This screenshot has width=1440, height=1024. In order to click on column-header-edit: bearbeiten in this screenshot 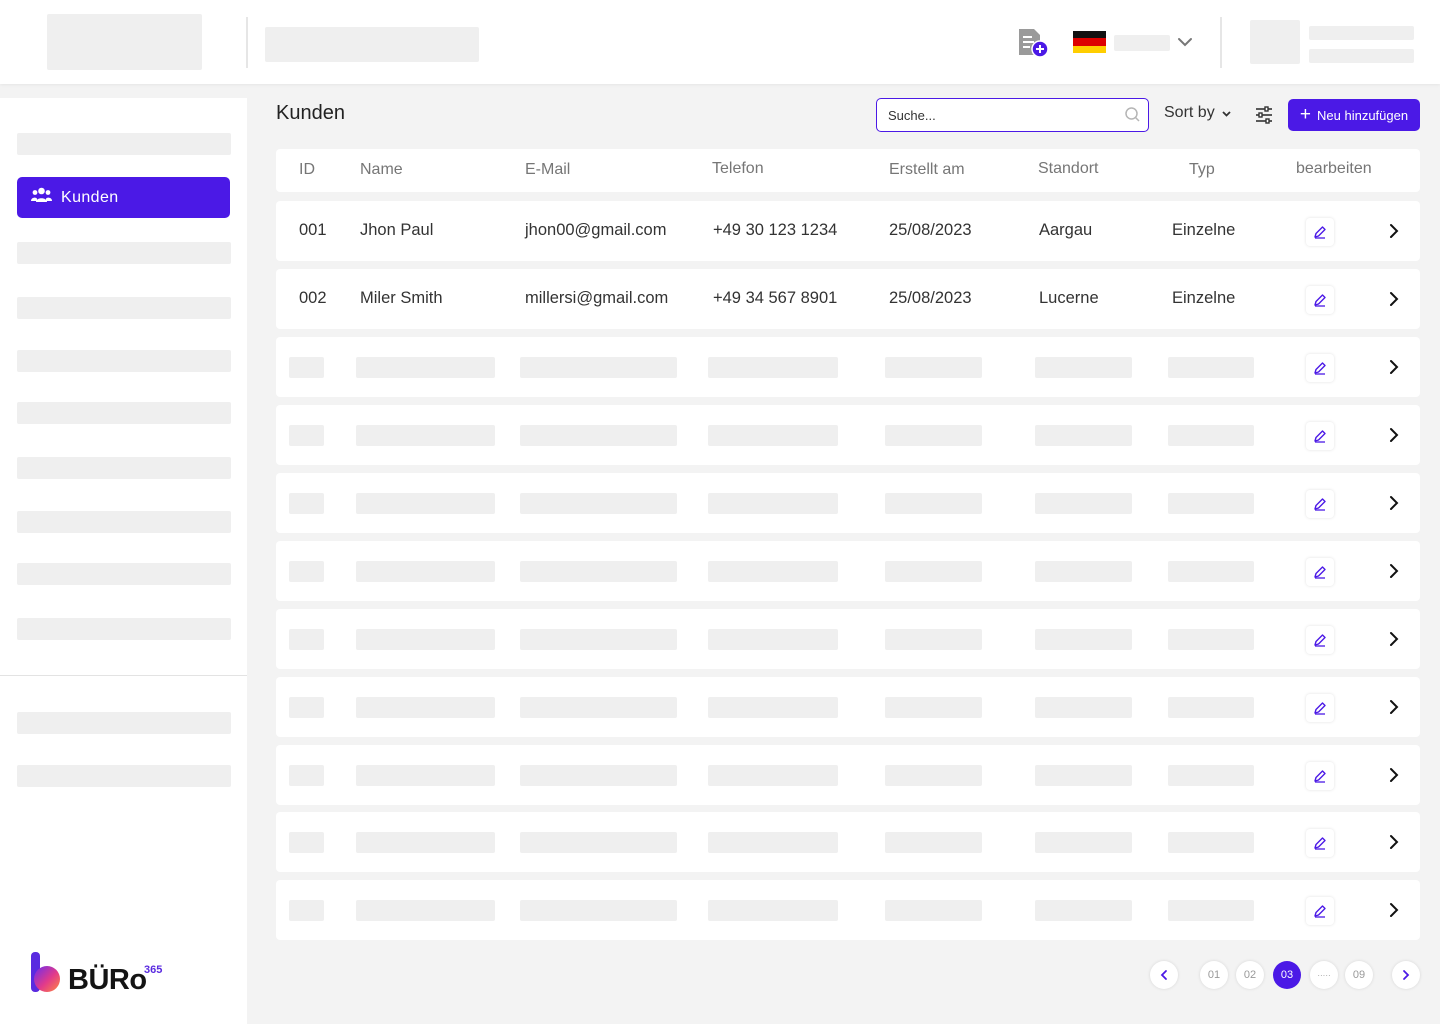, I will do `click(1334, 168)`.